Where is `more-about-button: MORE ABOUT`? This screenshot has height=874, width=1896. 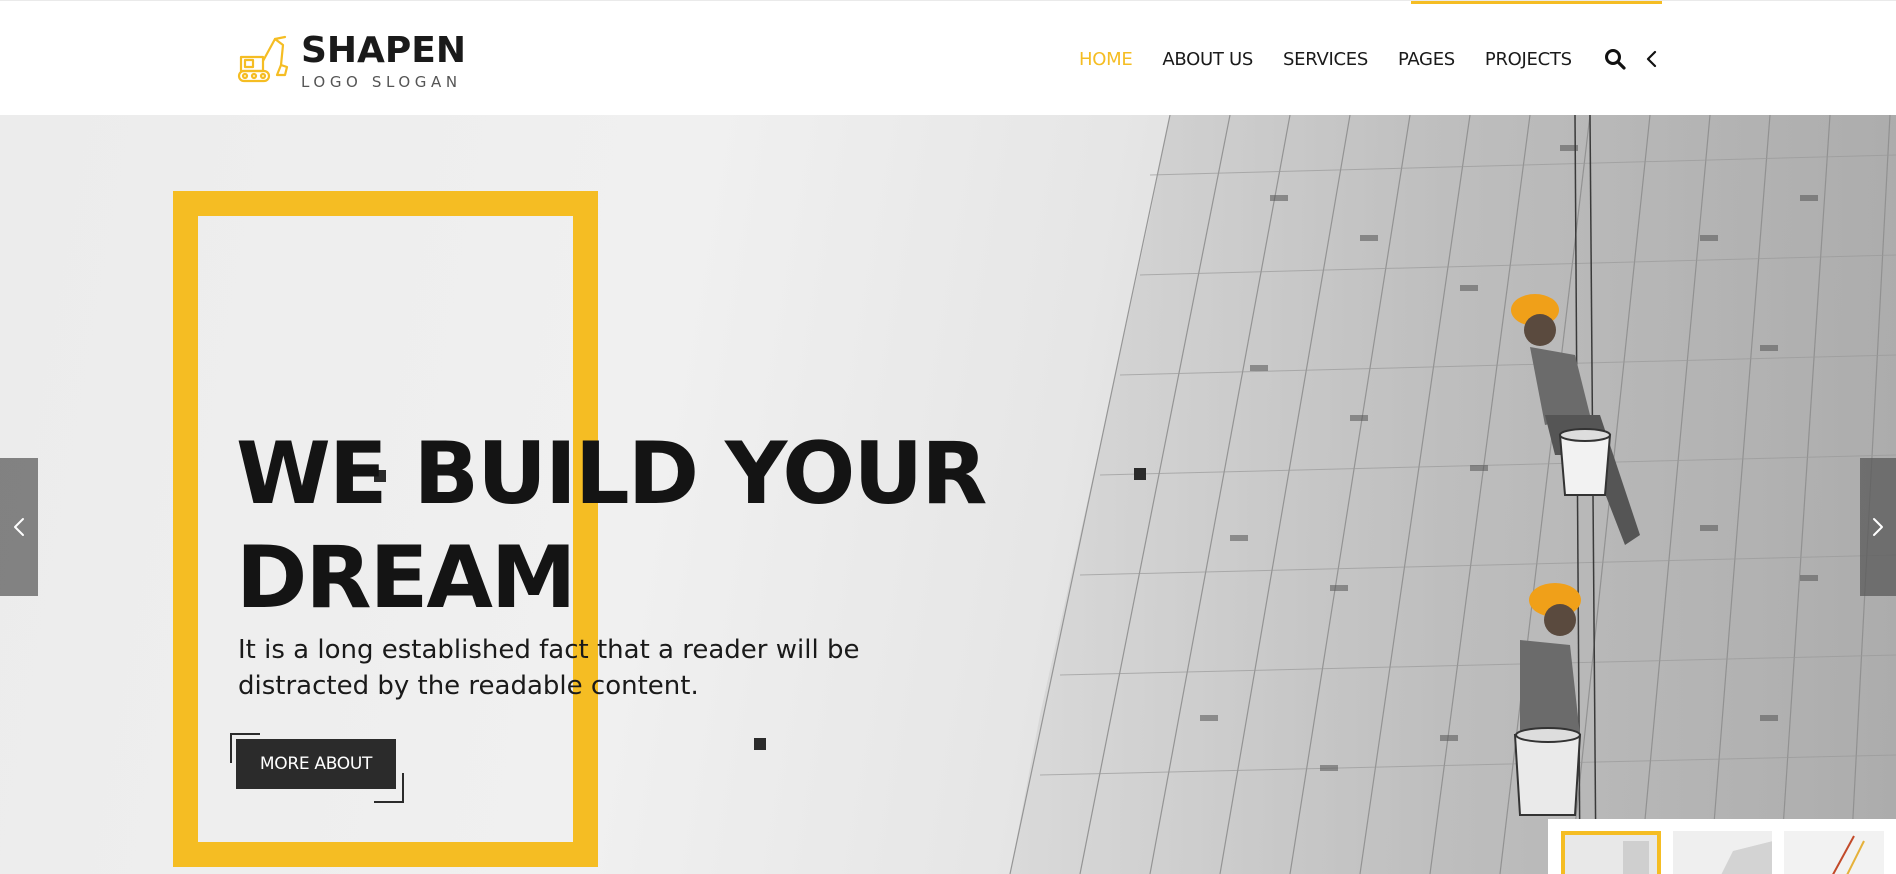
more-about-button: MORE ABOUT is located at coordinates (316, 764).